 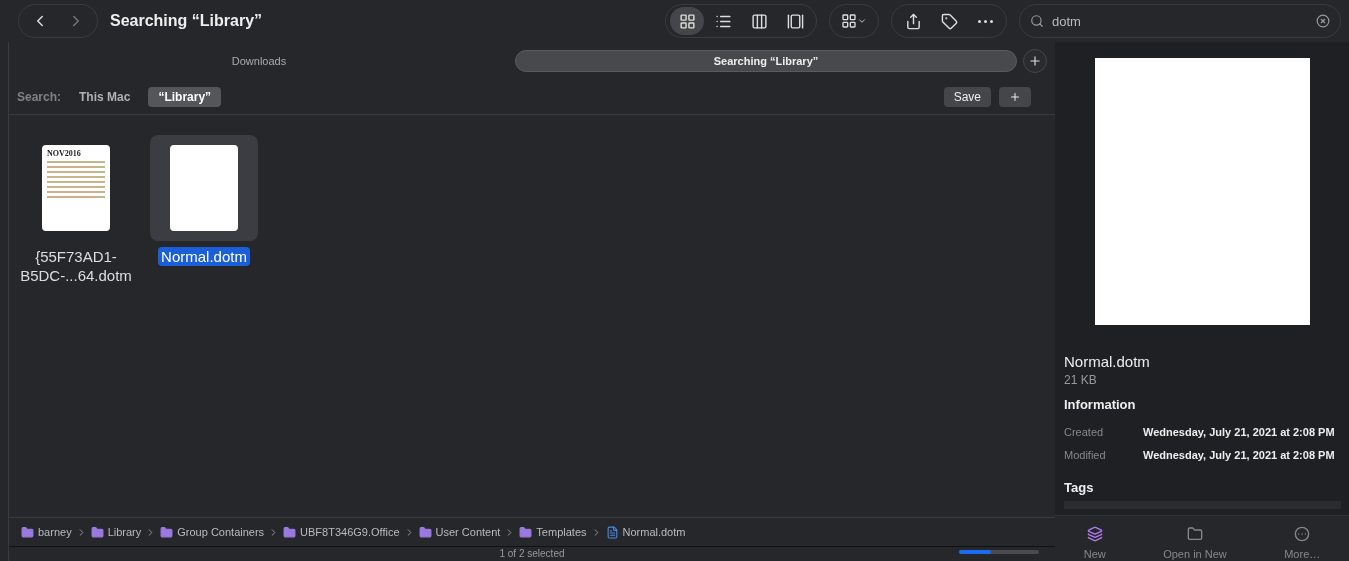 What do you see at coordinates (949, 21) in the screenshot?
I see `tag-icon` at bounding box center [949, 21].